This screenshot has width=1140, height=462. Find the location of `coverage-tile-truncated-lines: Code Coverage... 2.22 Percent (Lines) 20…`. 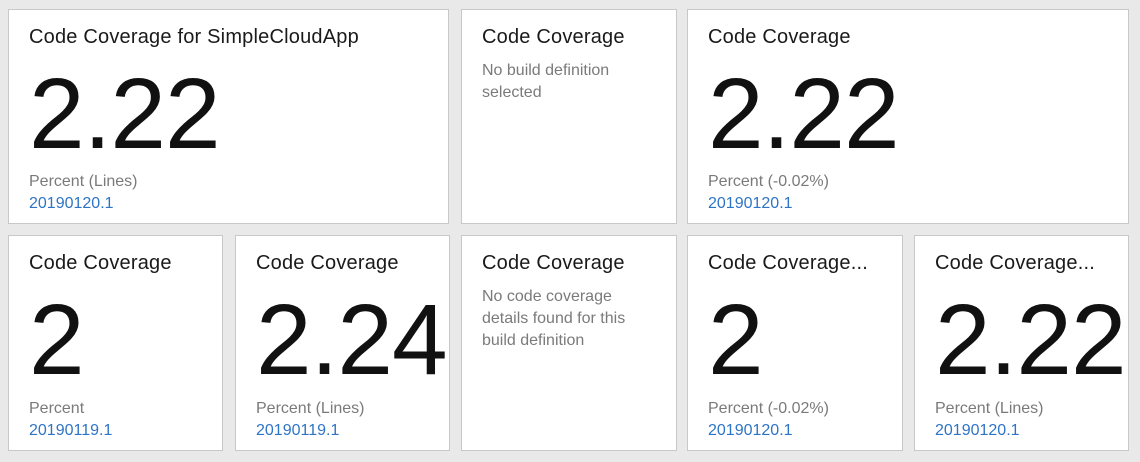

coverage-tile-truncated-lines: Code Coverage... 2.22 Percent (Lines) 20… is located at coordinates (1021, 343).